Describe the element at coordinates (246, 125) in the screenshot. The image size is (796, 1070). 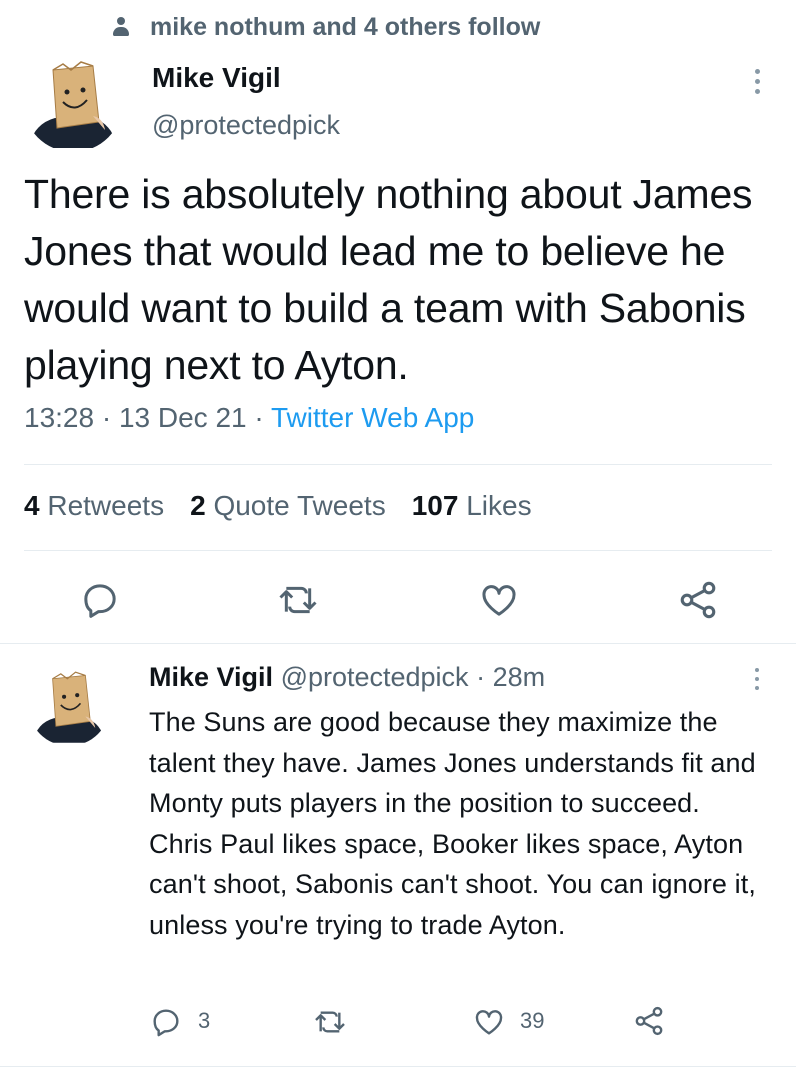
I see `author-handle: @protectedpick` at that location.